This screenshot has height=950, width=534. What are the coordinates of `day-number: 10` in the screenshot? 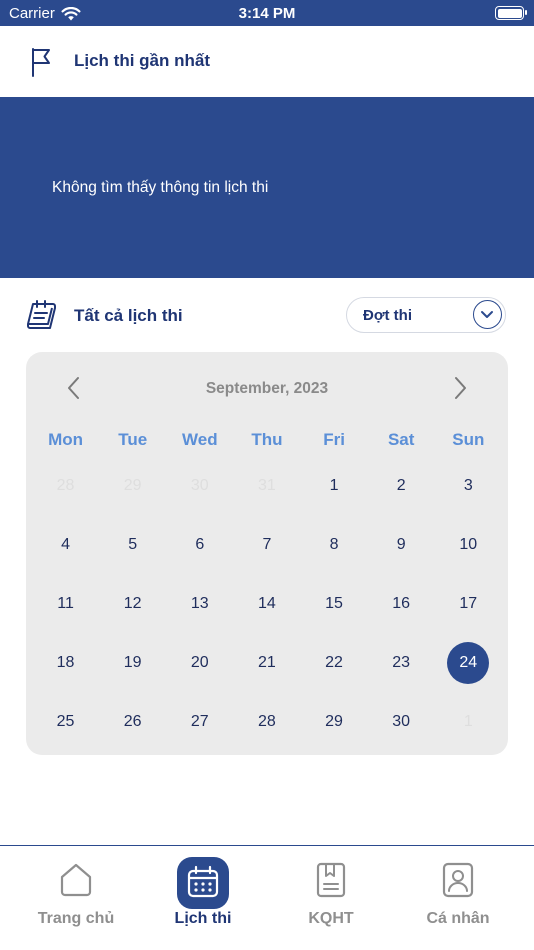 It's located at (468, 544).